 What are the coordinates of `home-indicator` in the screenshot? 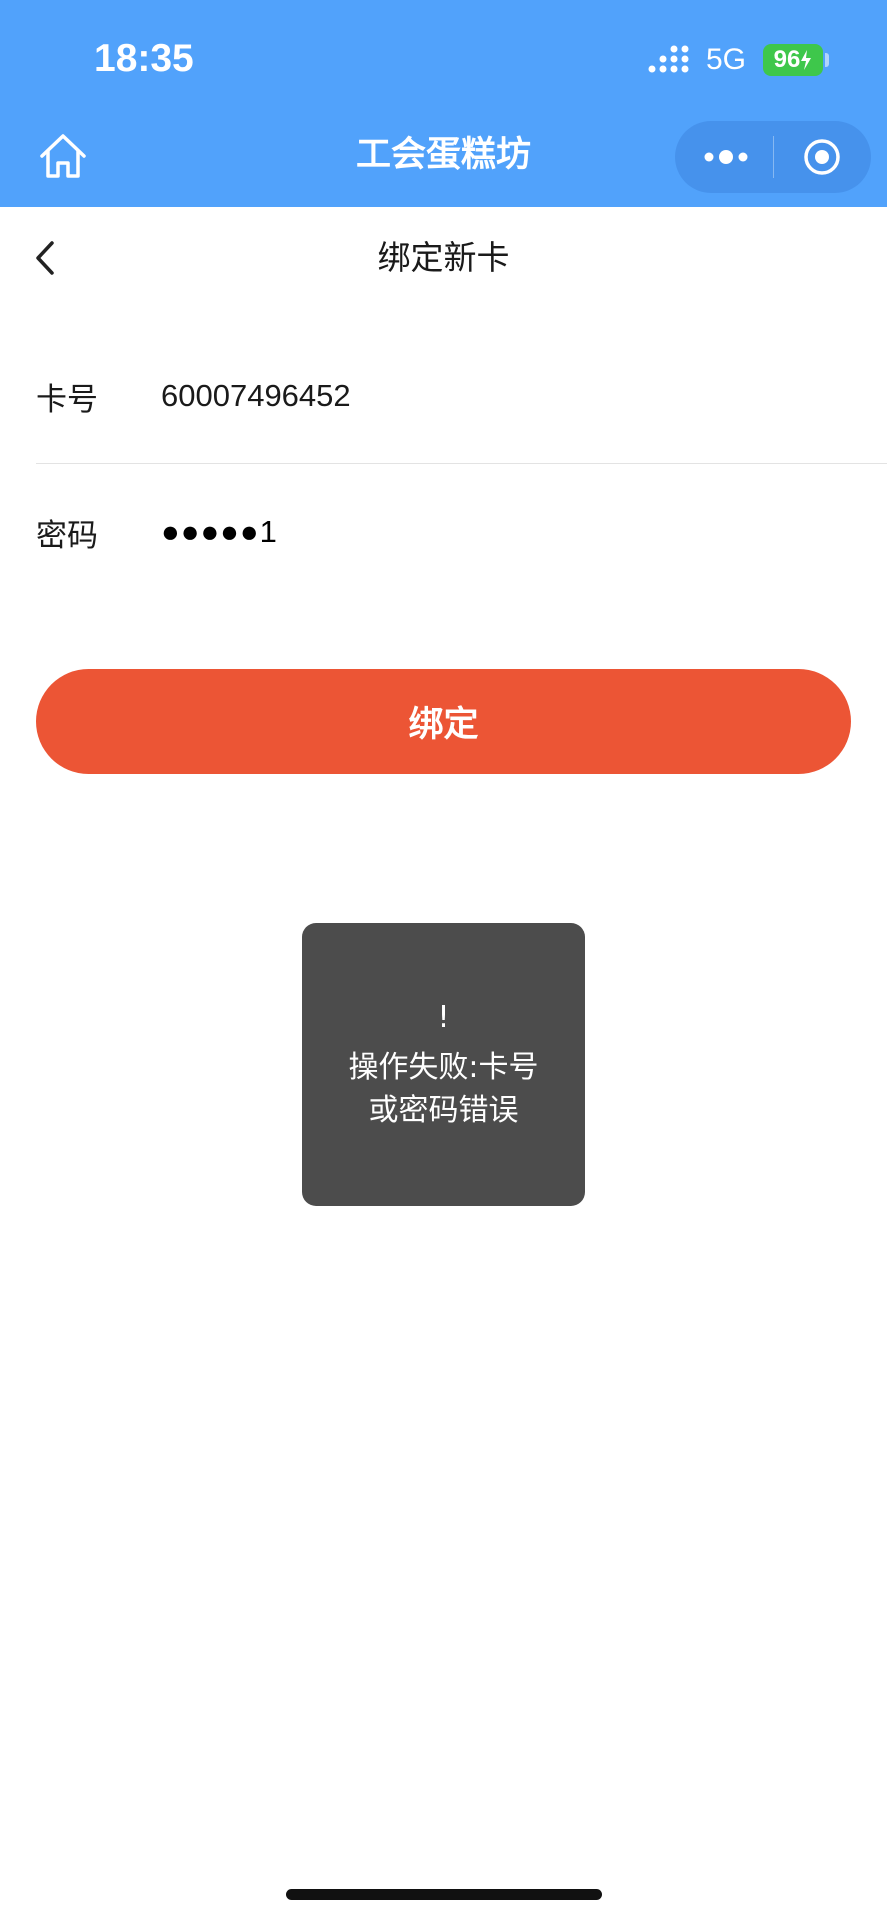 It's located at (444, 1894).